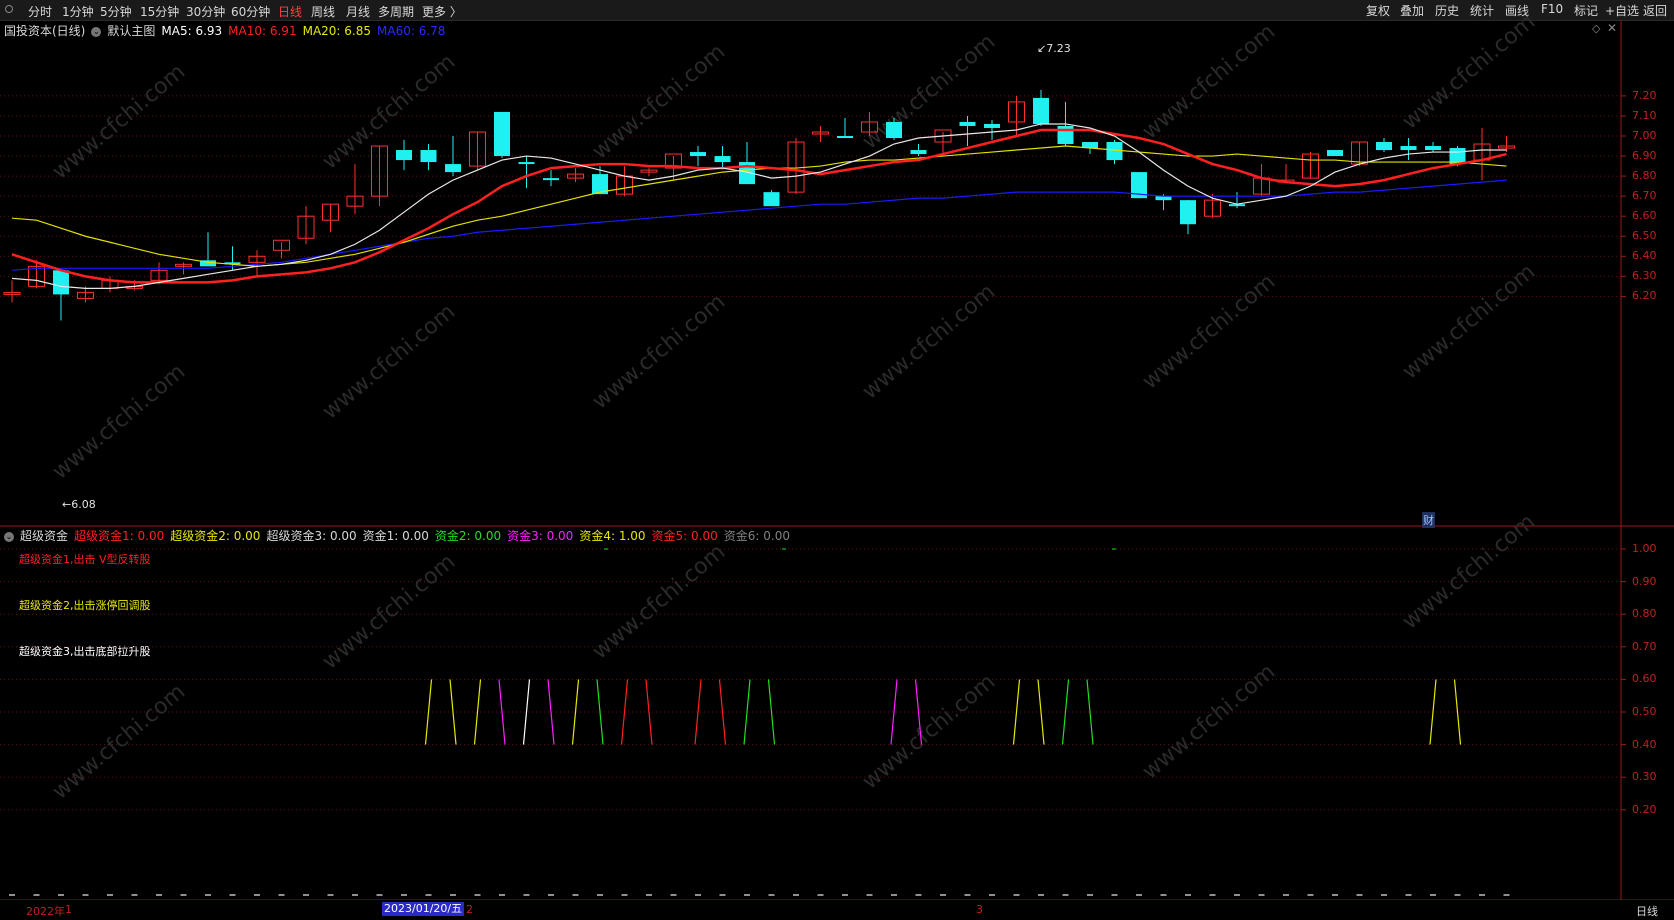 The height and width of the screenshot is (920, 1674). Describe the element at coordinates (469, 909) in the screenshot. I see `month-2-label: 2` at that location.